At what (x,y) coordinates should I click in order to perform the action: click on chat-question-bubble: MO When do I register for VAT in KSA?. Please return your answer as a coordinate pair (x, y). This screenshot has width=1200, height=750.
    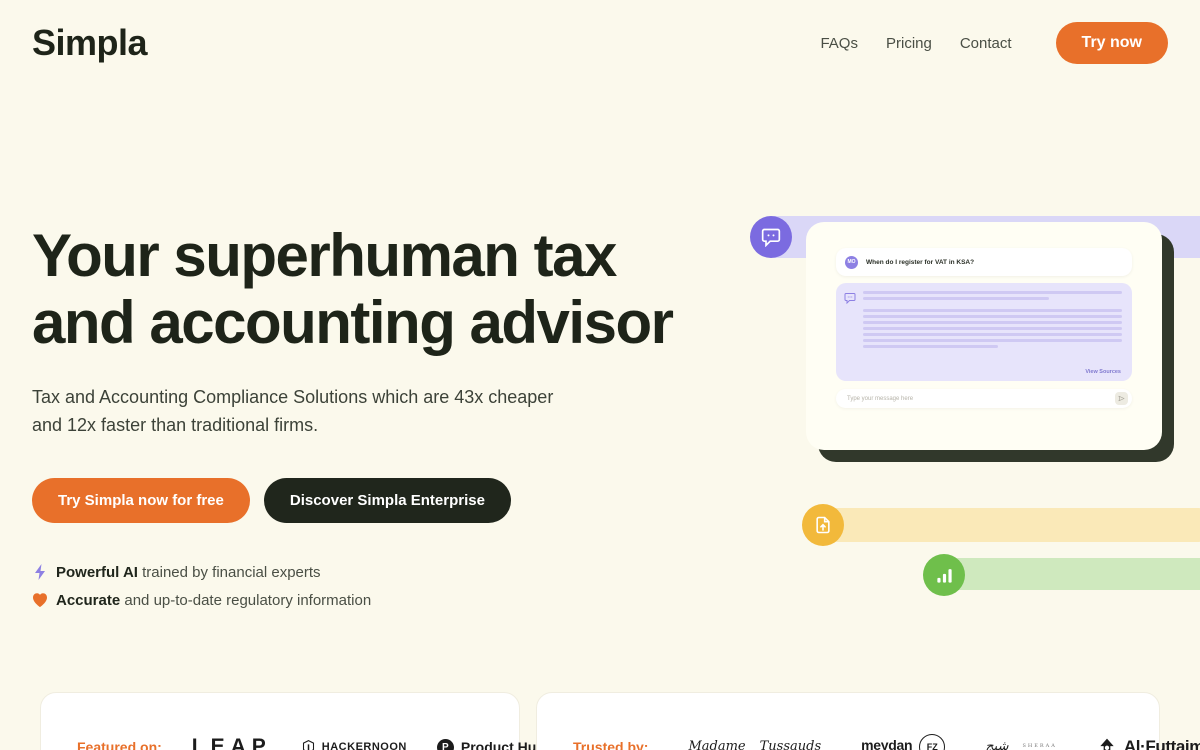
    Looking at the image, I should click on (984, 262).